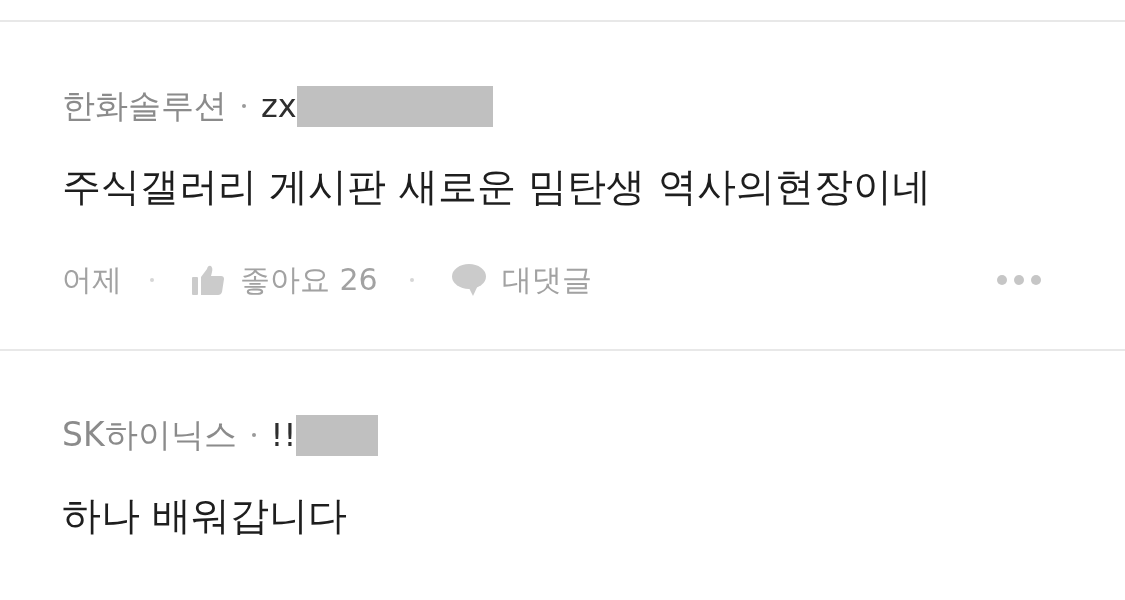 The height and width of the screenshot is (600, 1125). What do you see at coordinates (309, 280) in the screenshot?
I see `like-link: 좋아요 26` at bounding box center [309, 280].